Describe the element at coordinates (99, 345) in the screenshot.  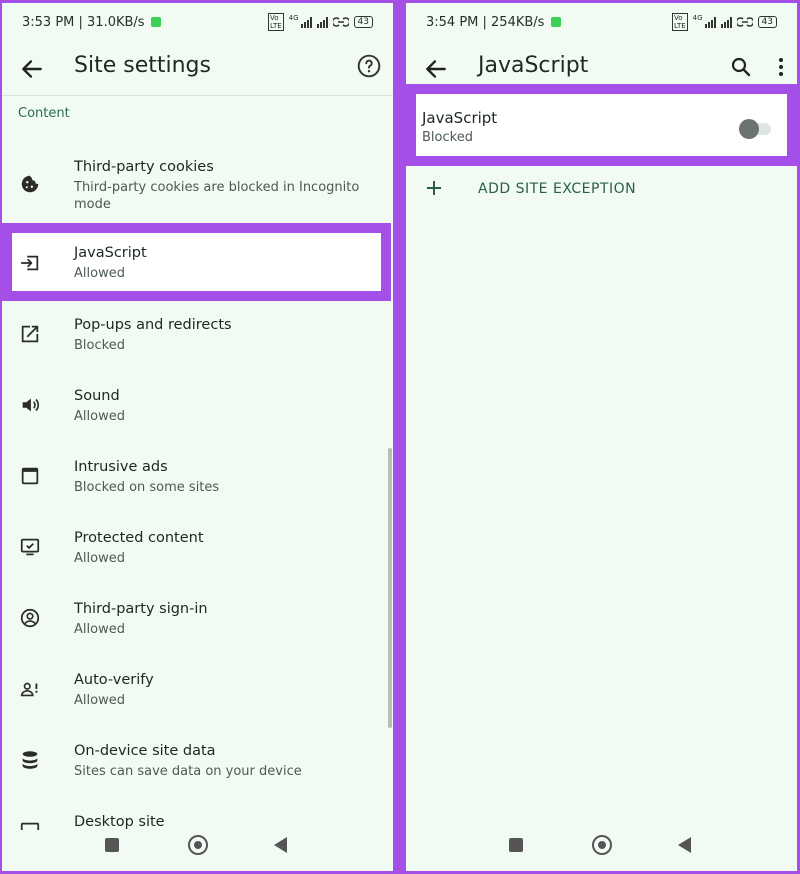
I see `setting-subtitle: Blocked` at that location.